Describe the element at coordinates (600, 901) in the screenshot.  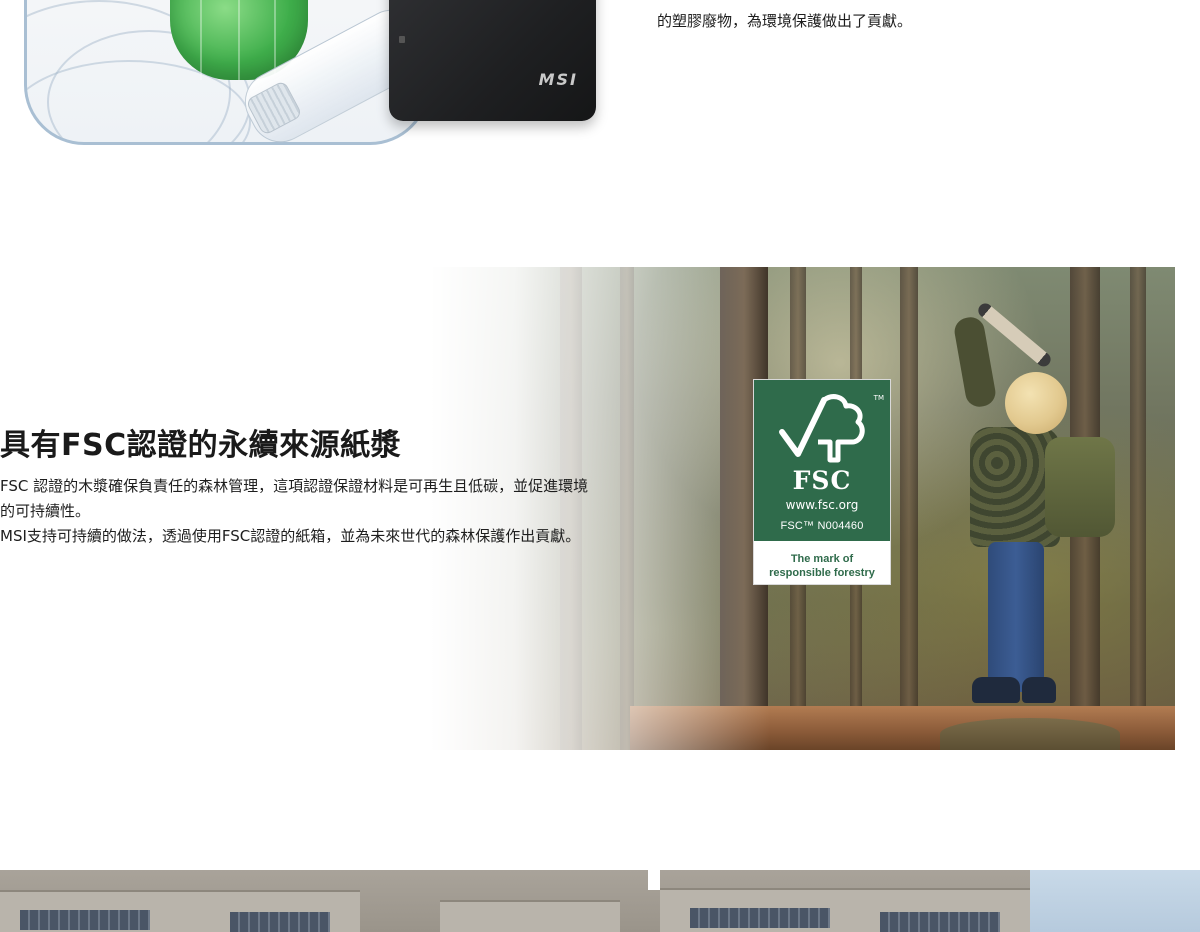
I see `factory-rooftop-image` at that location.